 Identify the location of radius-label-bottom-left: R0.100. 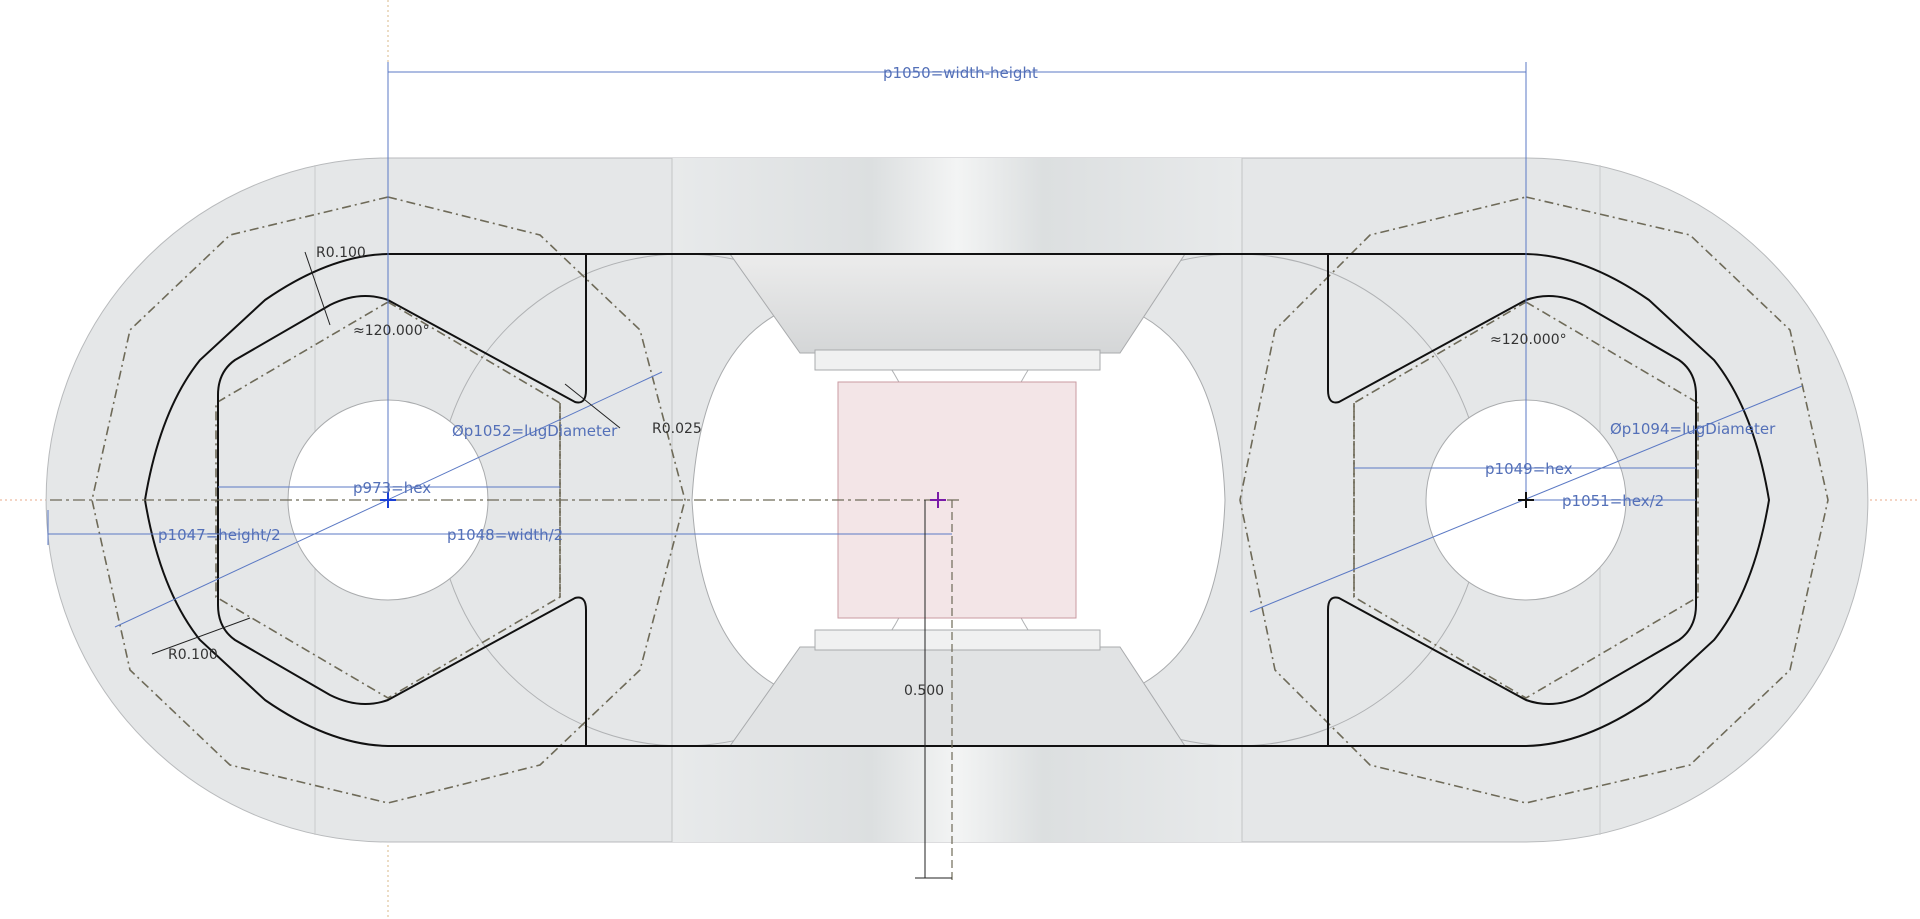
(193, 655).